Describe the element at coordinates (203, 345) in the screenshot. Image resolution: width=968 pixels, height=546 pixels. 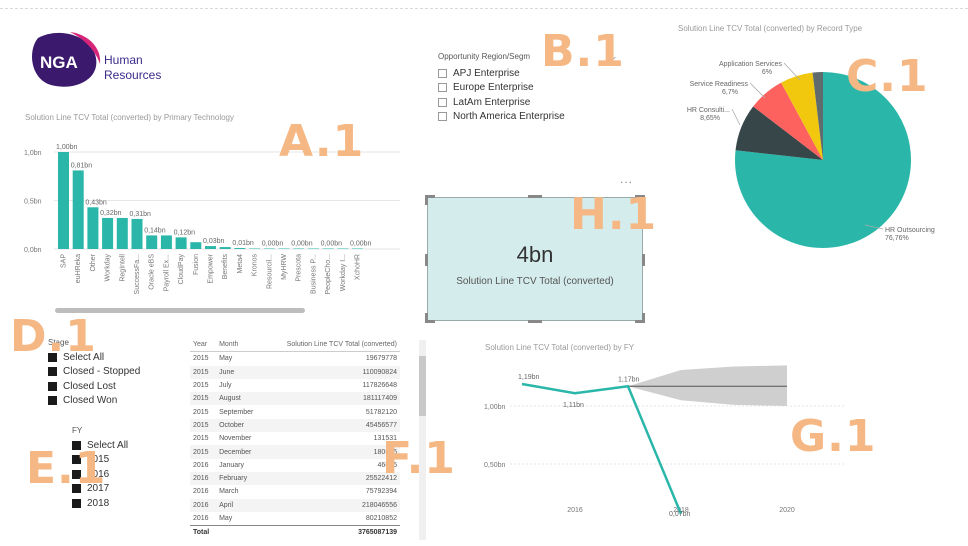
I see `table-header: Year` at that location.